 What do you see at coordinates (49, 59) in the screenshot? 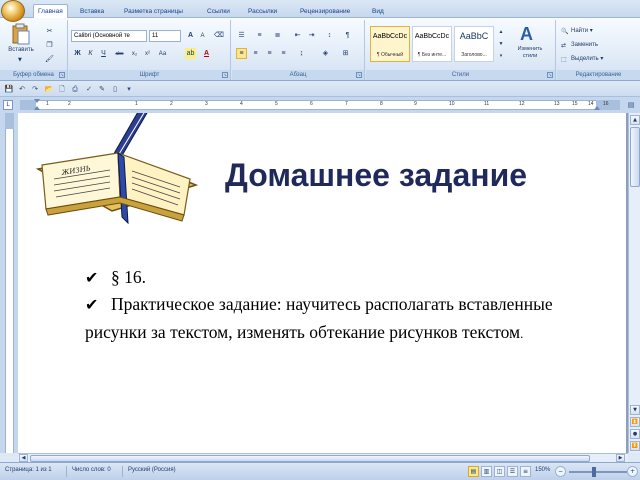
I see `format-painter-icon: 🖌` at bounding box center [49, 59].